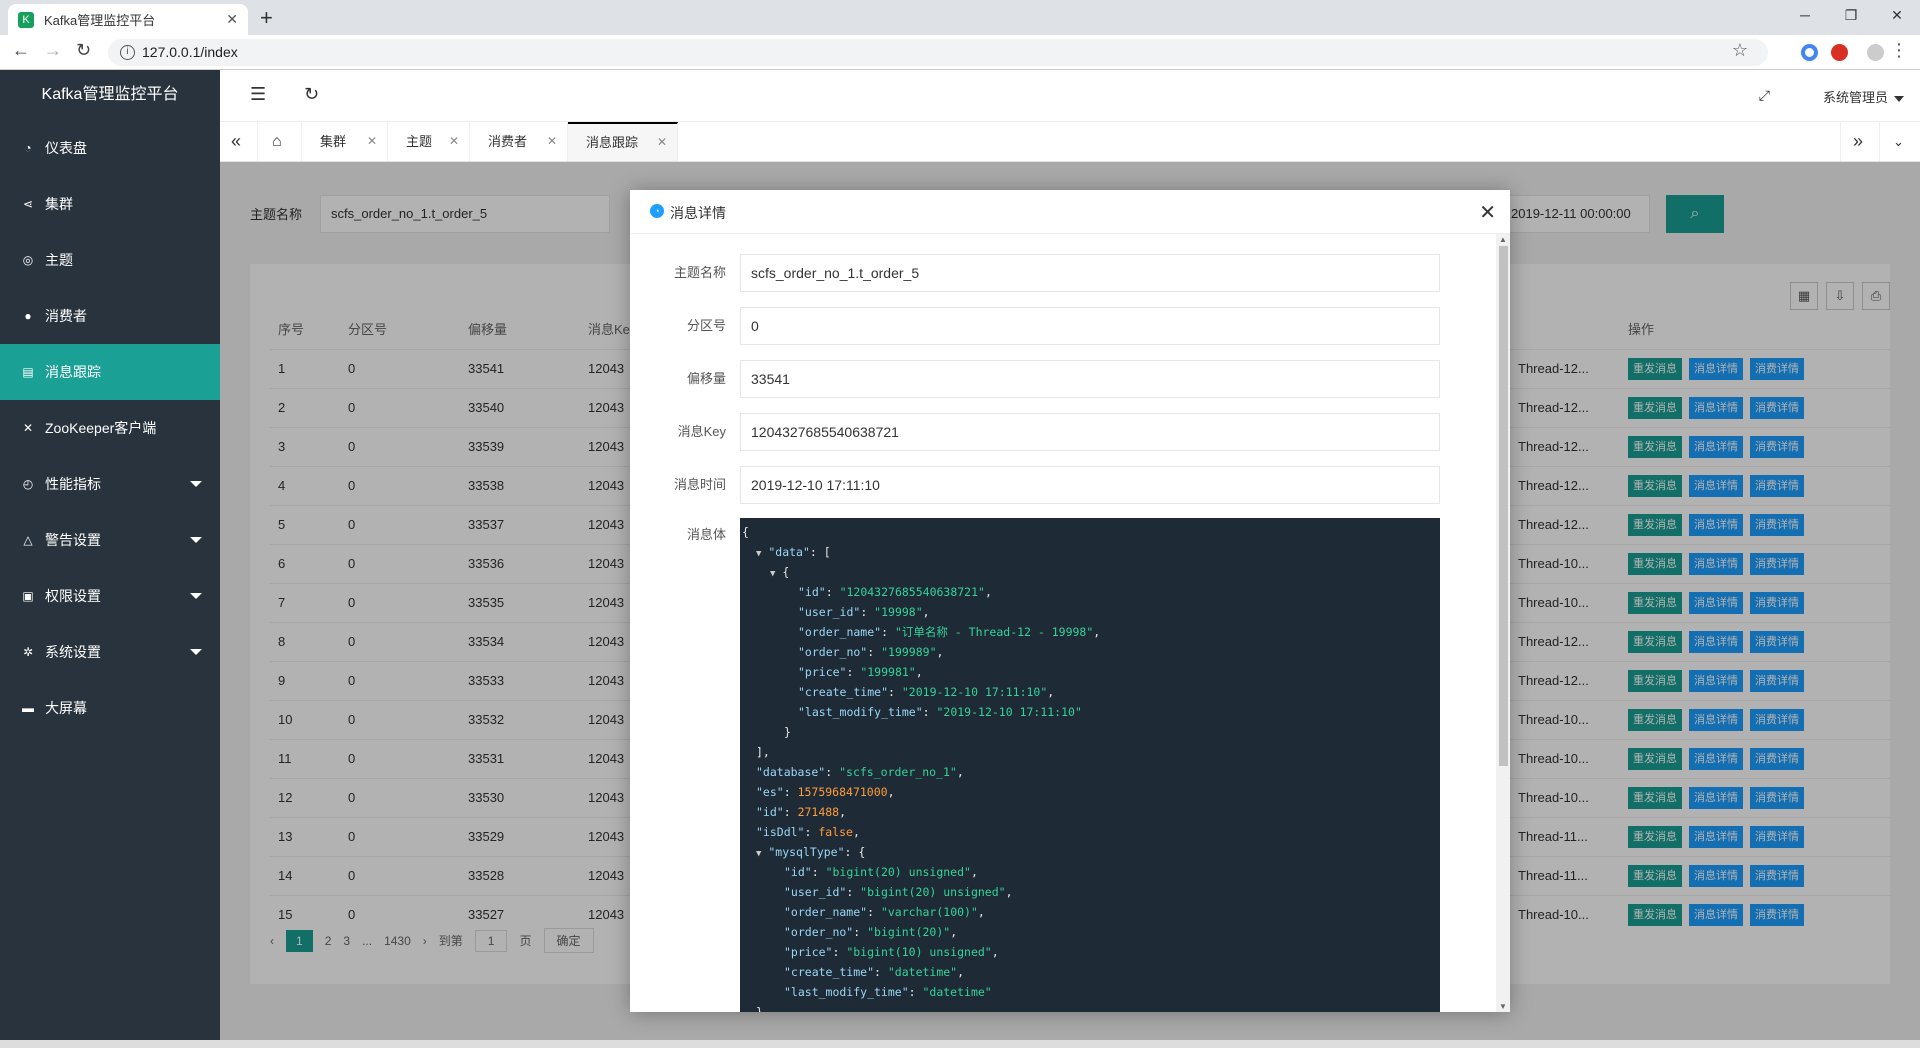 This screenshot has width=1920, height=1048. What do you see at coordinates (898, 772) in the screenshot?
I see `json-token: "scfs_order_no_1"` at bounding box center [898, 772].